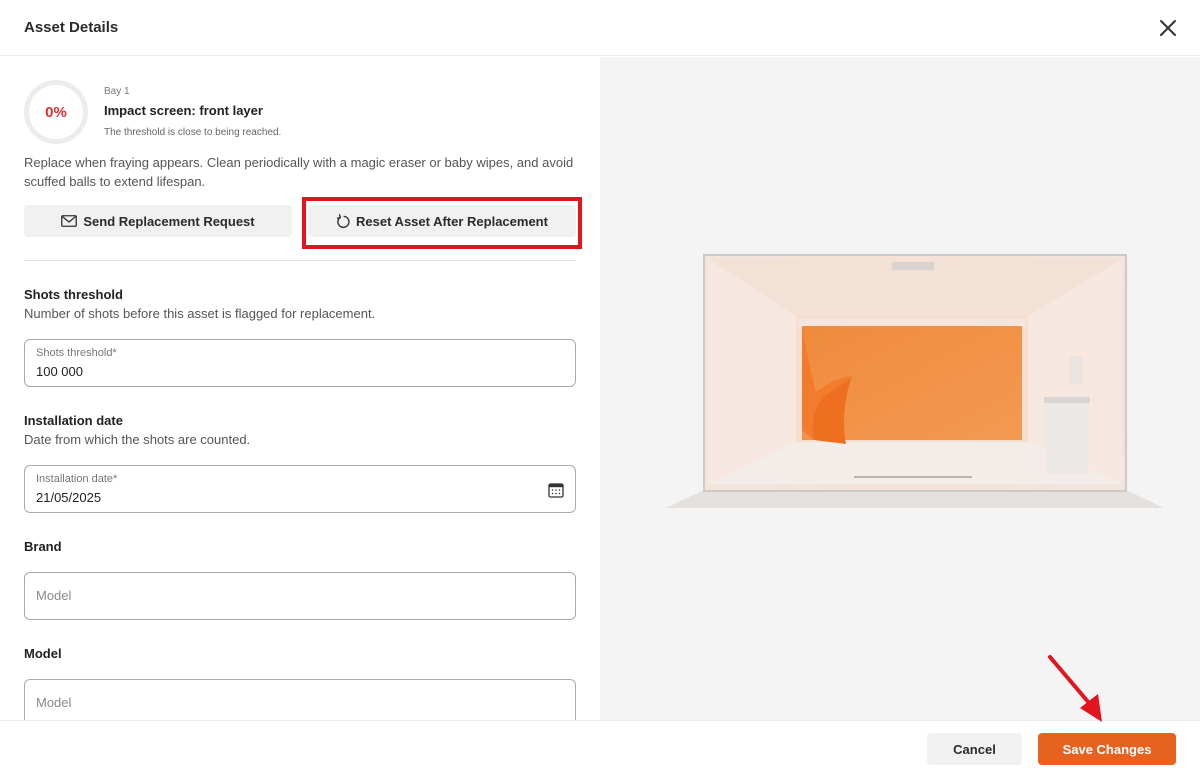 The image size is (1200, 775). What do you see at coordinates (276, 497) in the screenshot?
I see `installation-date-input` at bounding box center [276, 497].